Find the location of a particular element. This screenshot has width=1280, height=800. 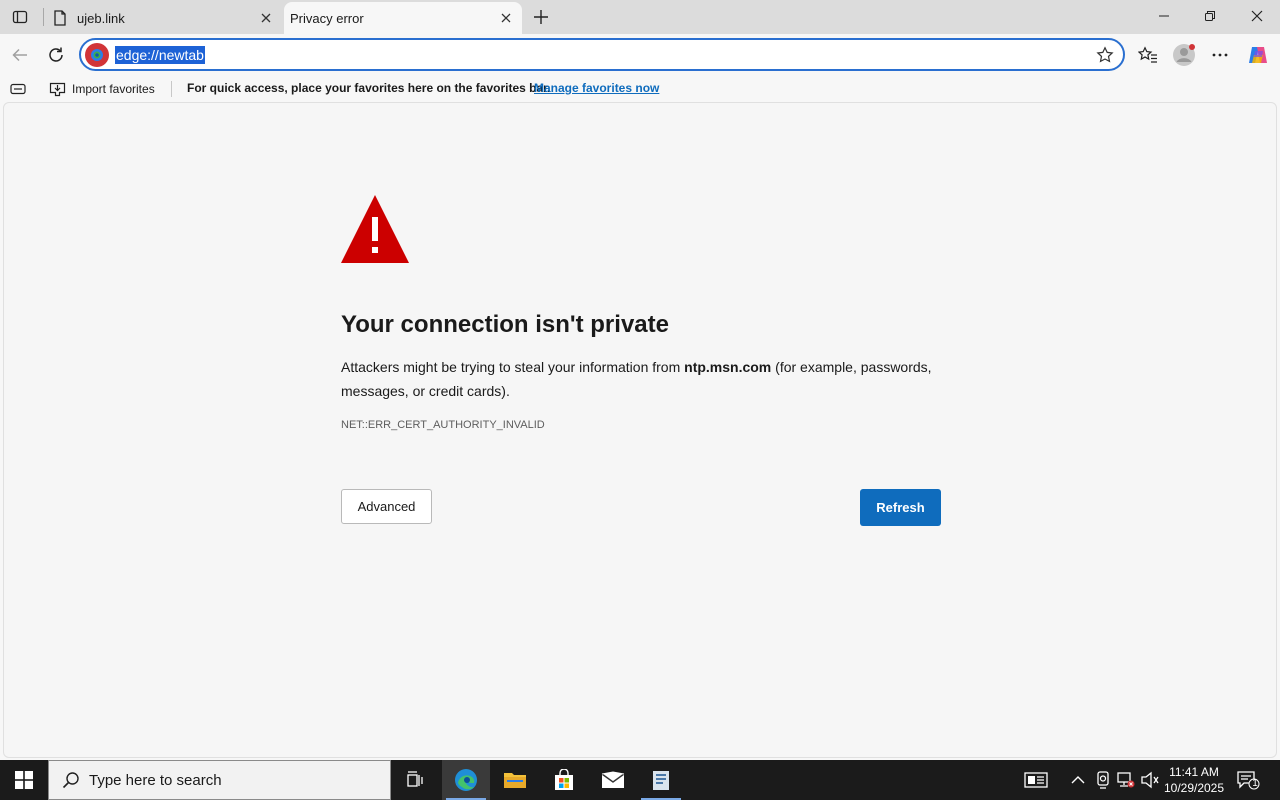

more-icon is located at coordinates (1220, 55).